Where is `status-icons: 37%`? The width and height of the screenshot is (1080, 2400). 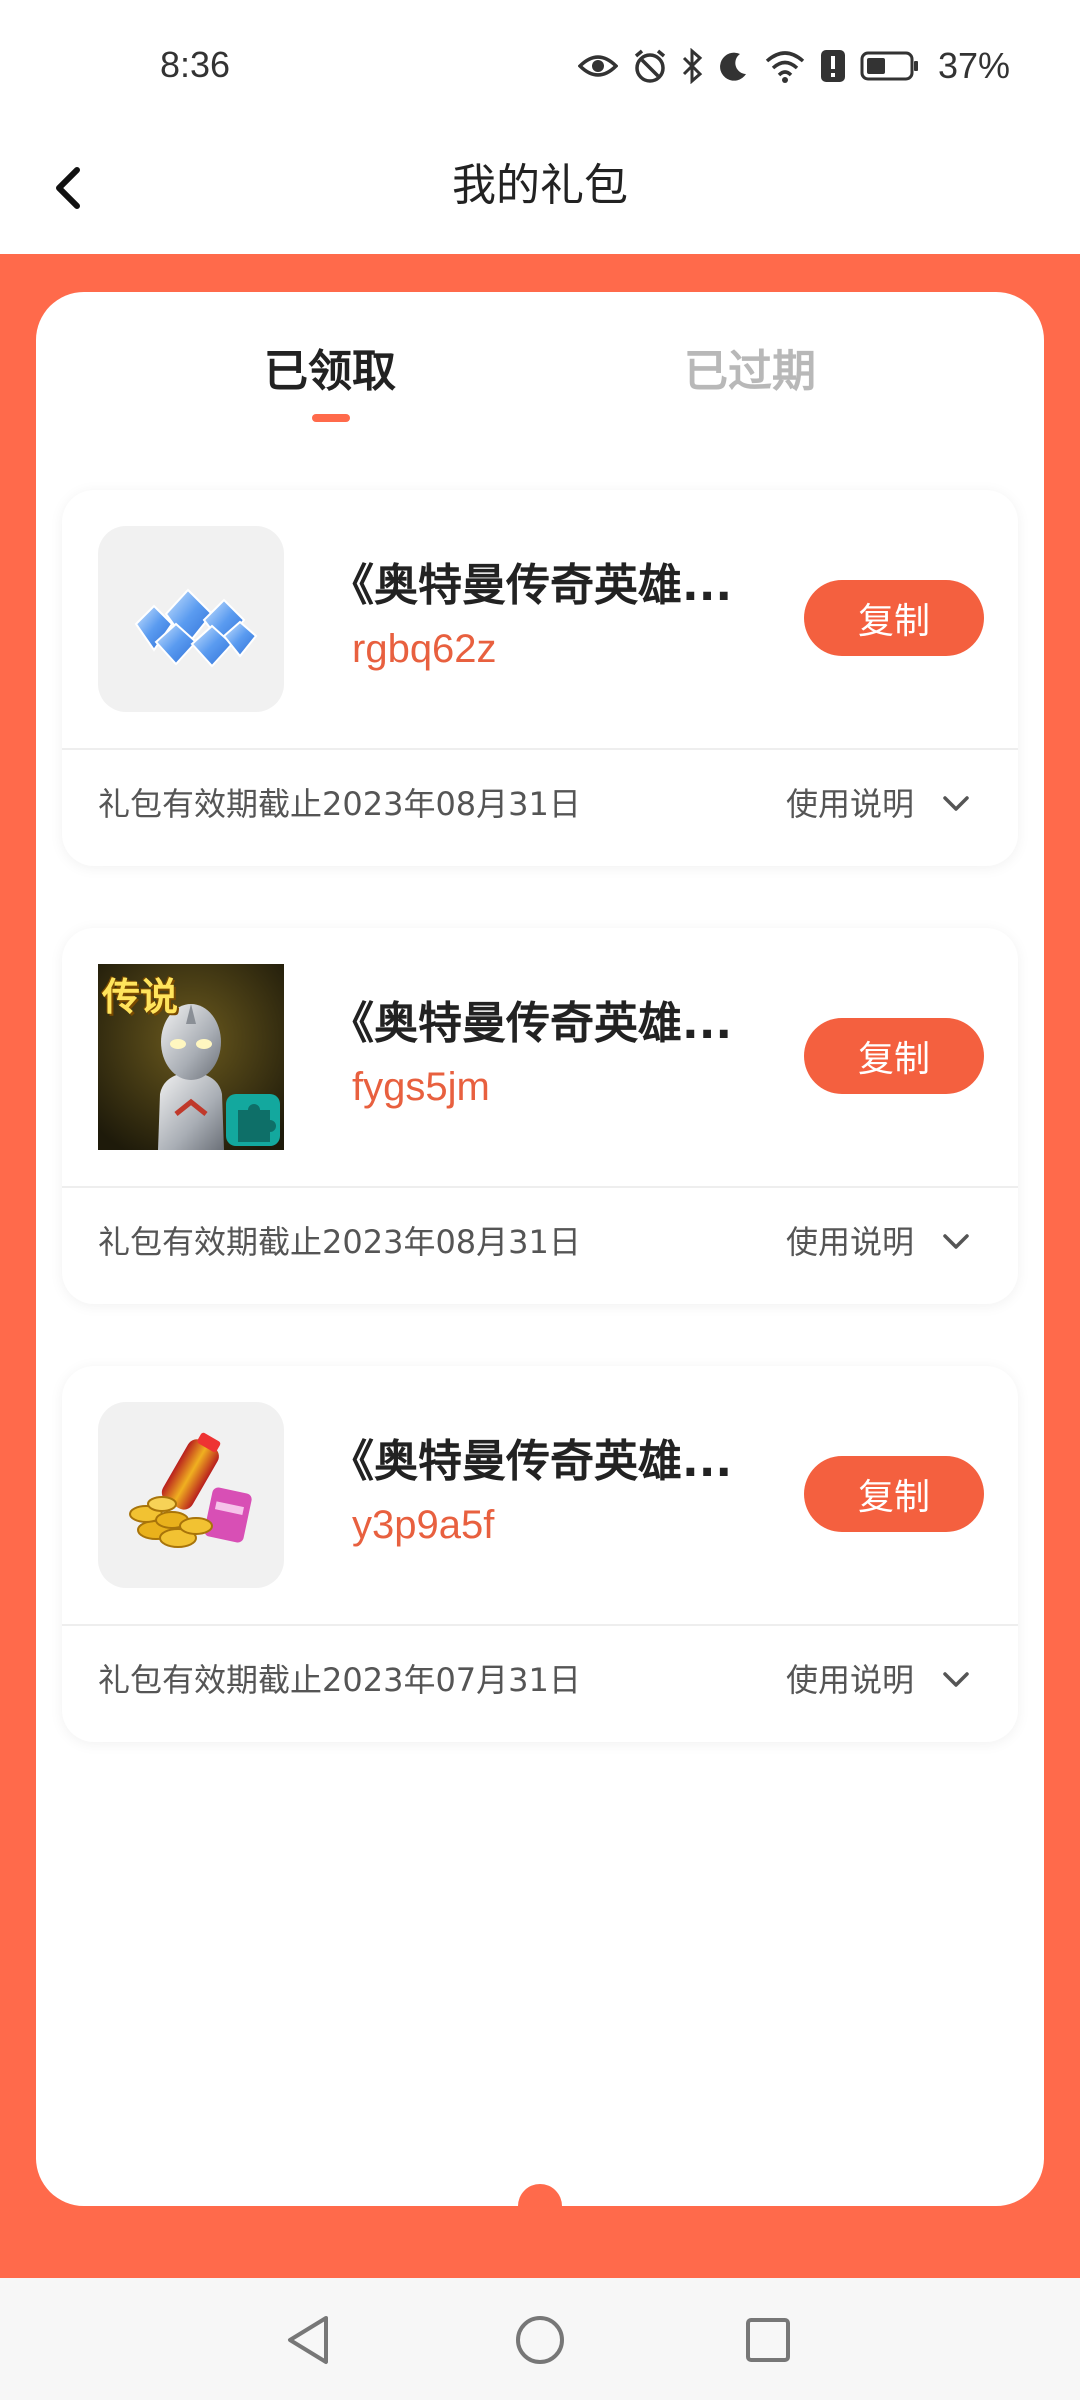 status-icons: 37% is located at coordinates (793, 66).